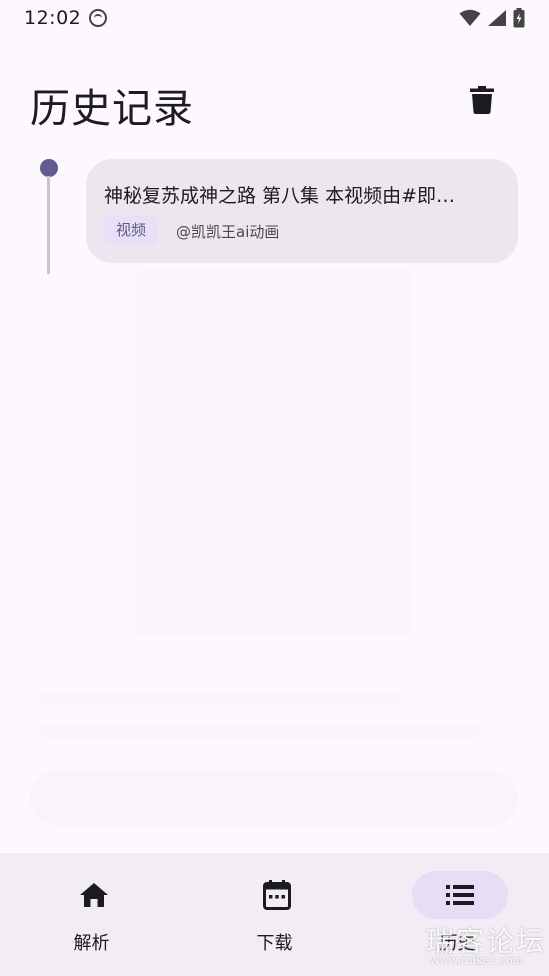 This screenshot has width=549, height=976. Describe the element at coordinates (131, 230) in the screenshot. I see `history-item-type-badge: 视频` at that location.